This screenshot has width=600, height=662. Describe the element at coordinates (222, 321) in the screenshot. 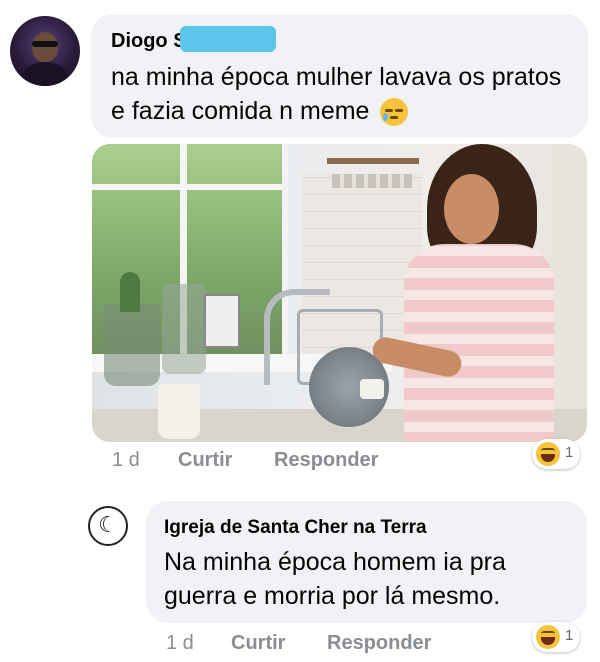

I see `plant-box` at that location.